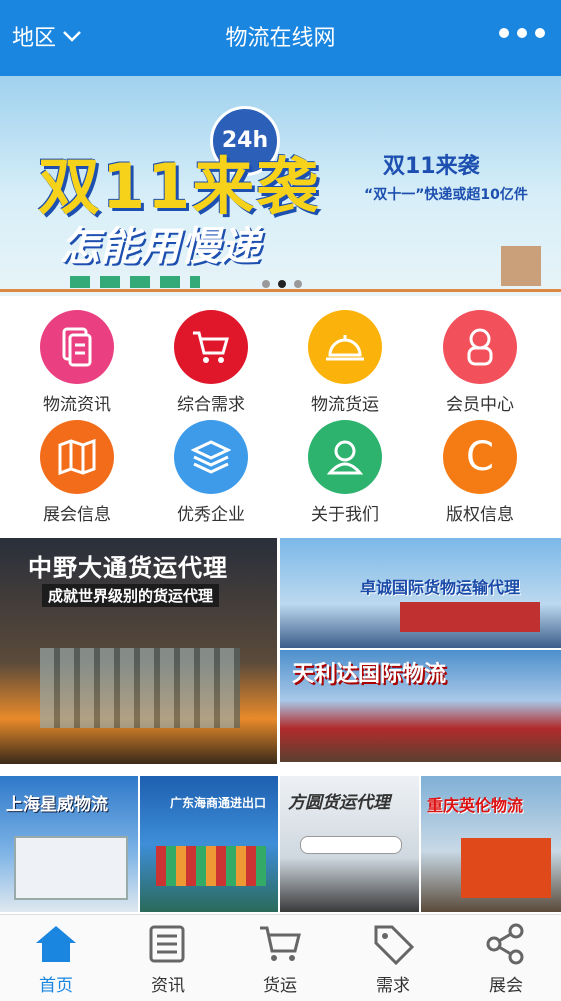 The height and width of the screenshot is (1001, 561). What do you see at coordinates (446, 195) in the screenshot?
I see `banner-small-text: “双十一”快递或超10亿件` at bounding box center [446, 195].